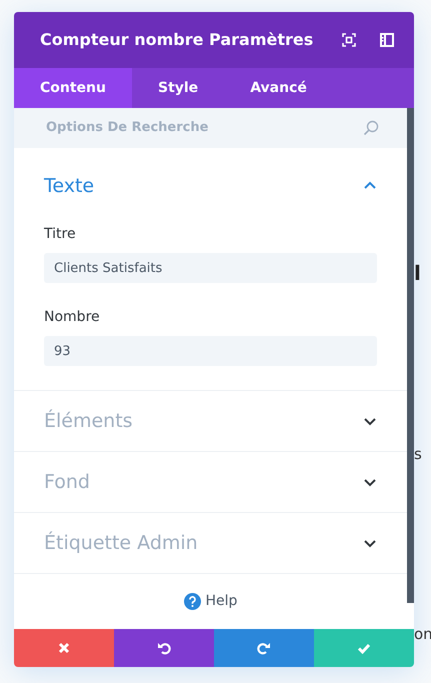 This screenshot has height=683, width=431. I want to click on background-text: s, so click(418, 454).